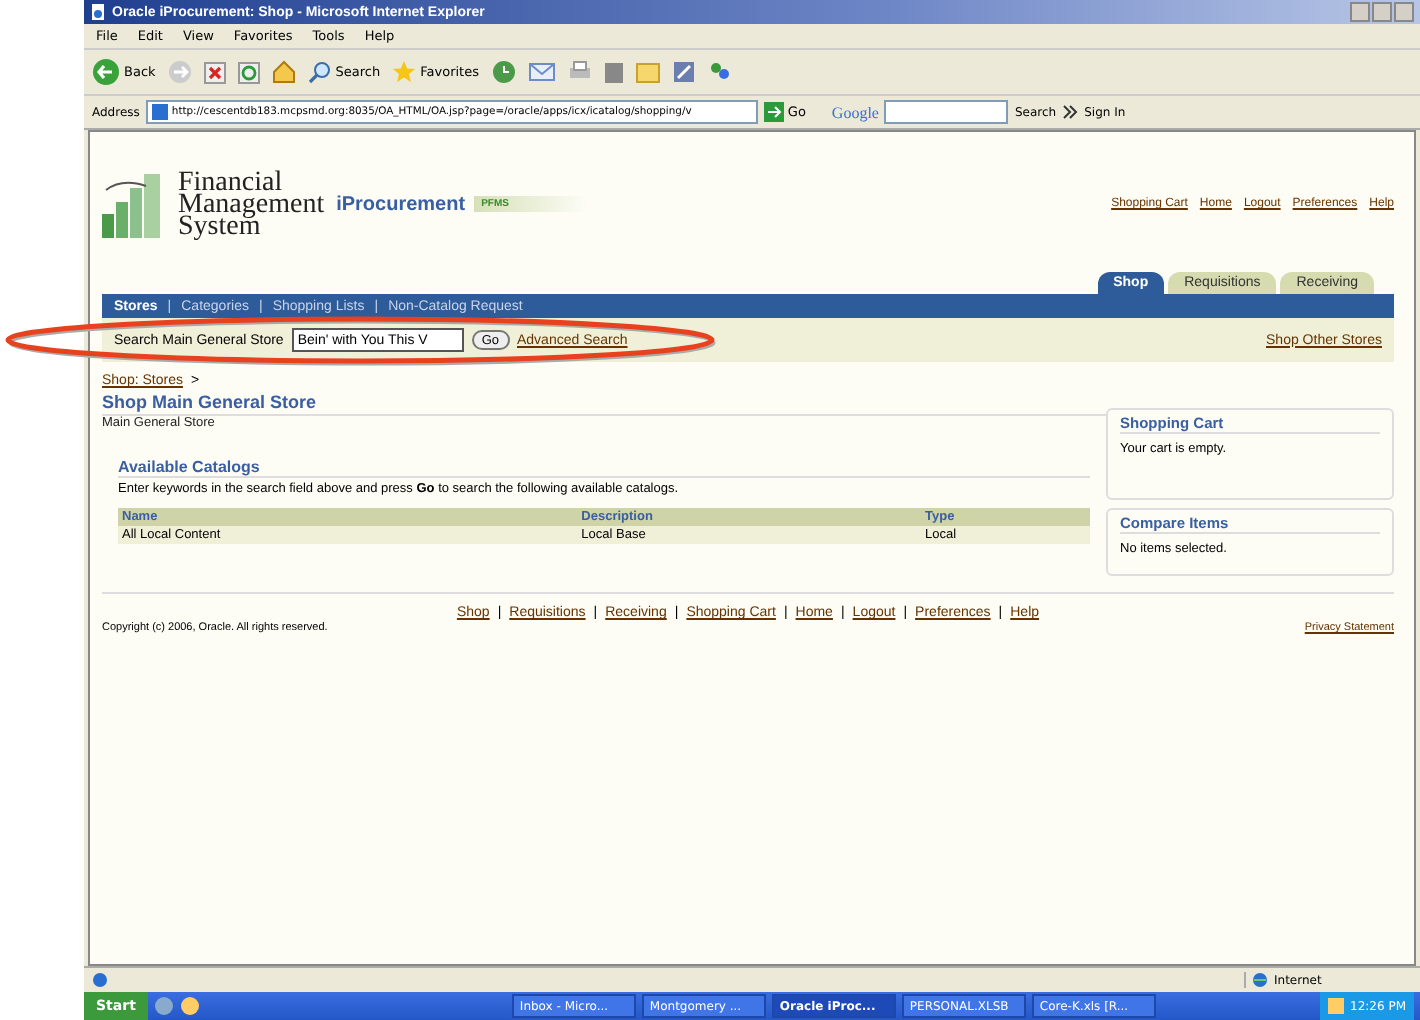  Describe the element at coordinates (404, 72) in the screenshot. I see `star-icon` at that location.